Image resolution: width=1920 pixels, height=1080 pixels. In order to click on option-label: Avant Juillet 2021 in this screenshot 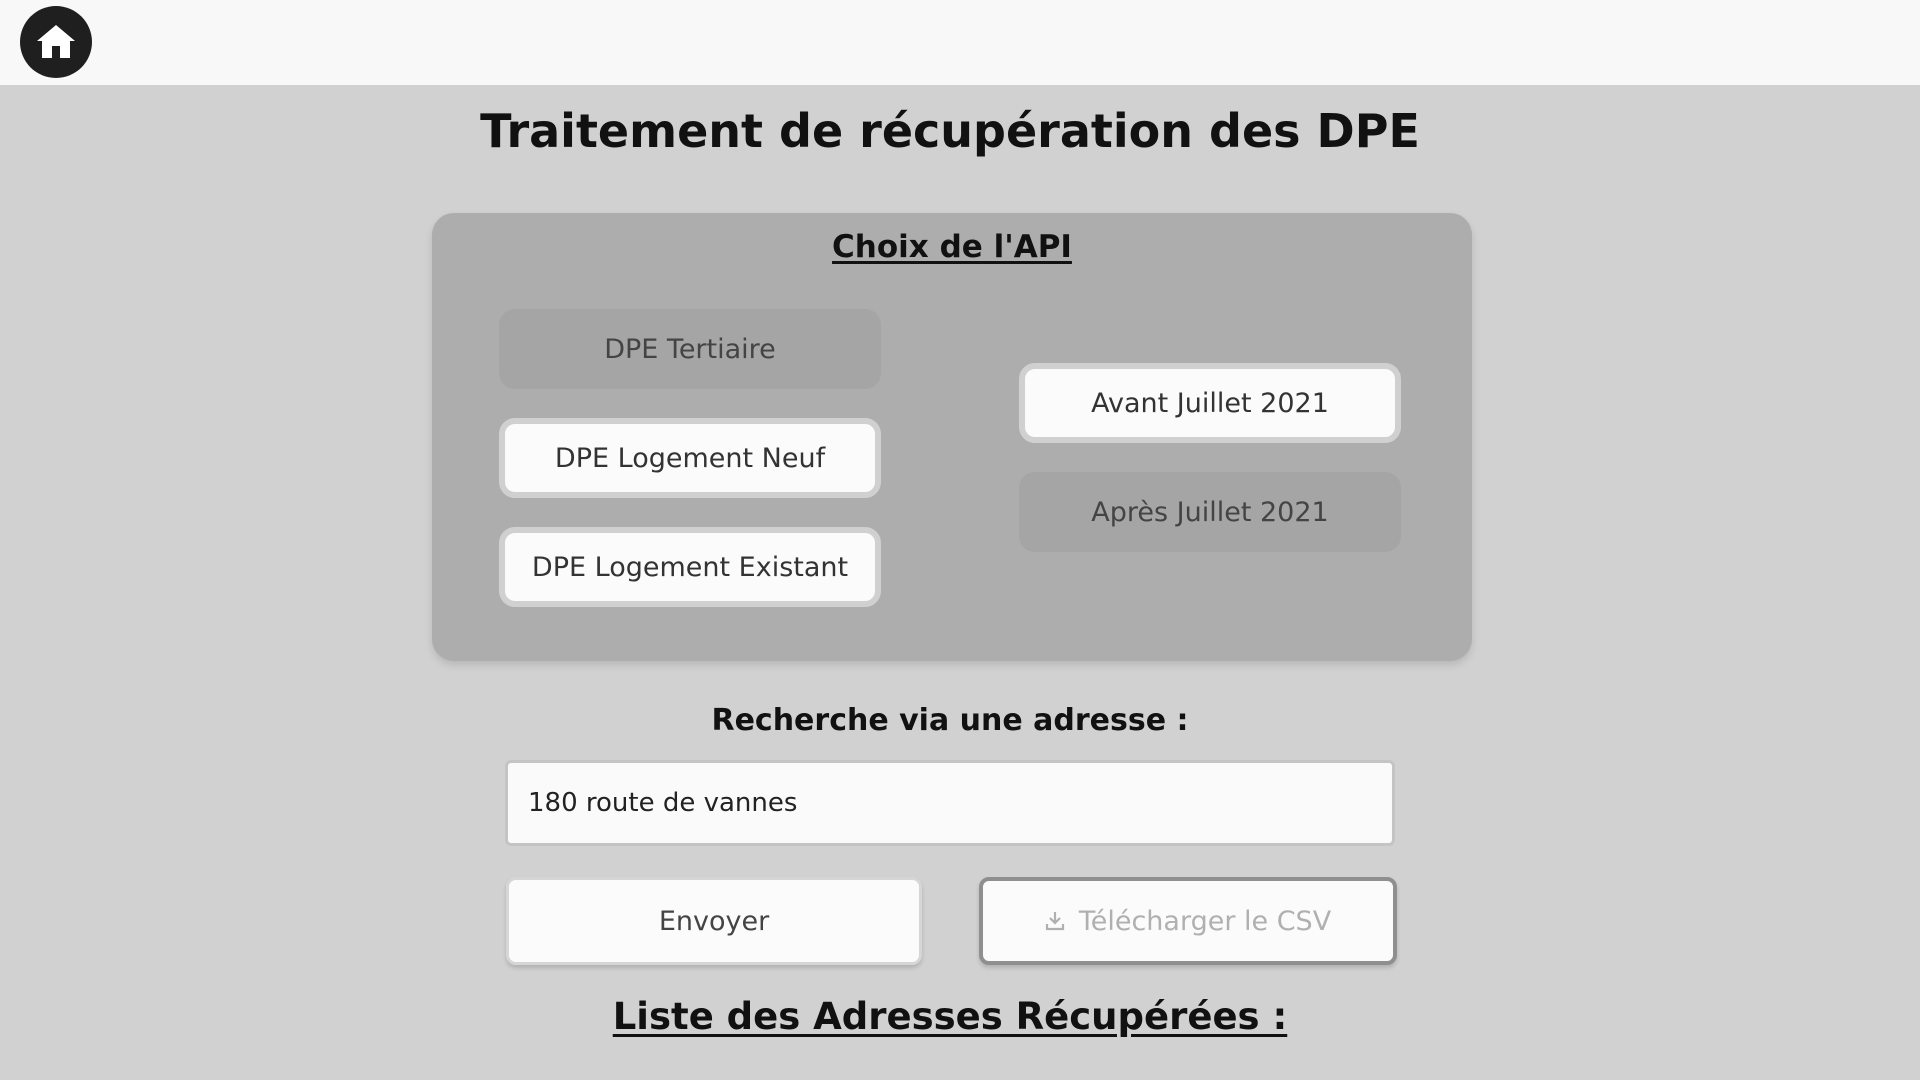, I will do `click(1210, 403)`.